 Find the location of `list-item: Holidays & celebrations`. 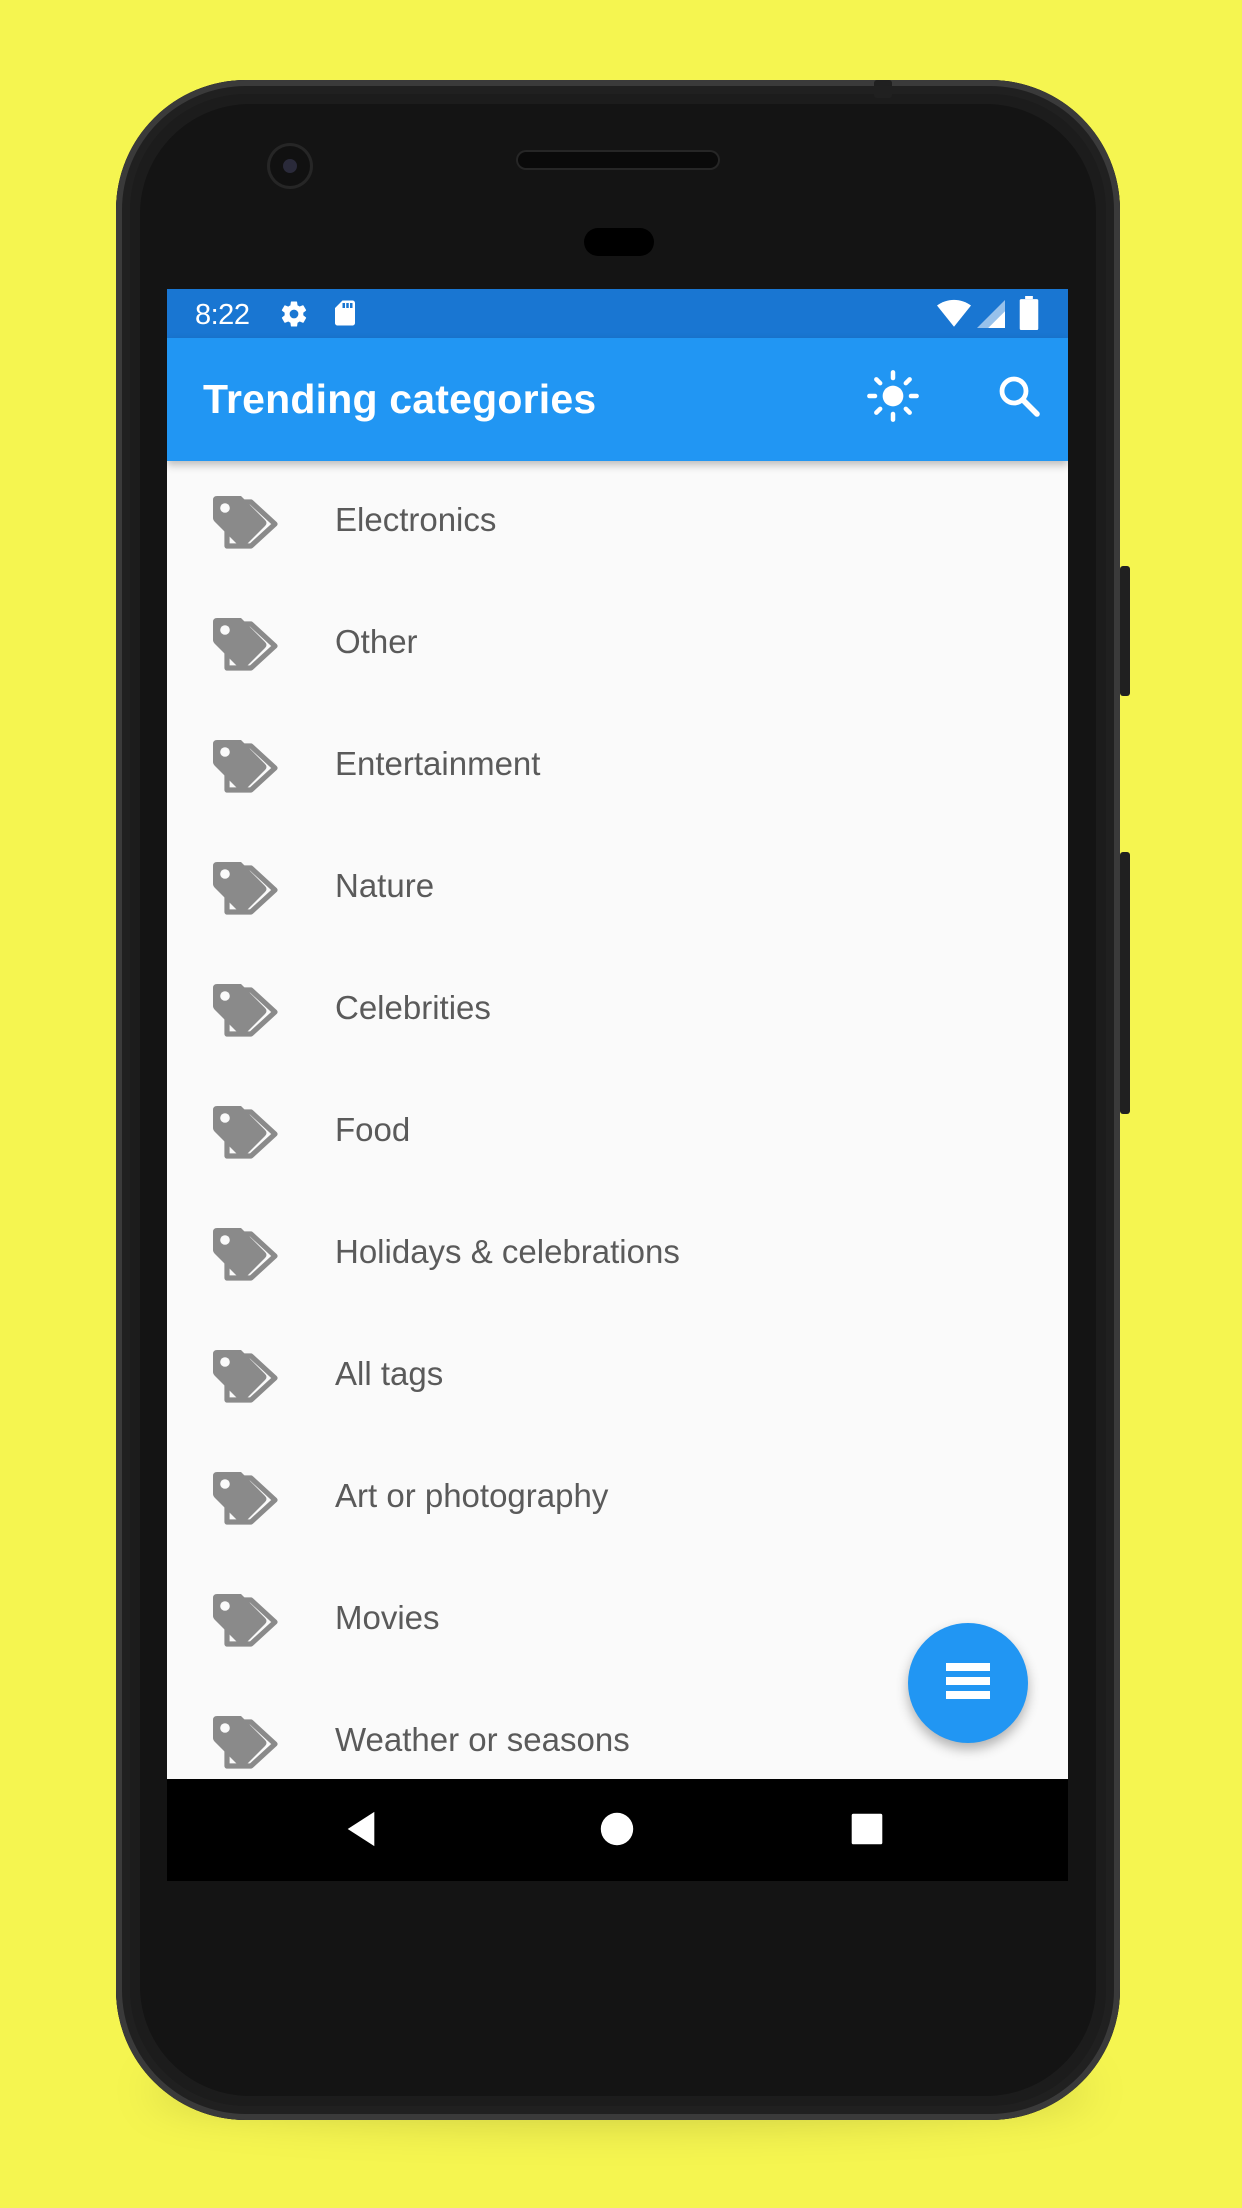

list-item: Holidays & celebrations is located at coordinates (617, 1254).